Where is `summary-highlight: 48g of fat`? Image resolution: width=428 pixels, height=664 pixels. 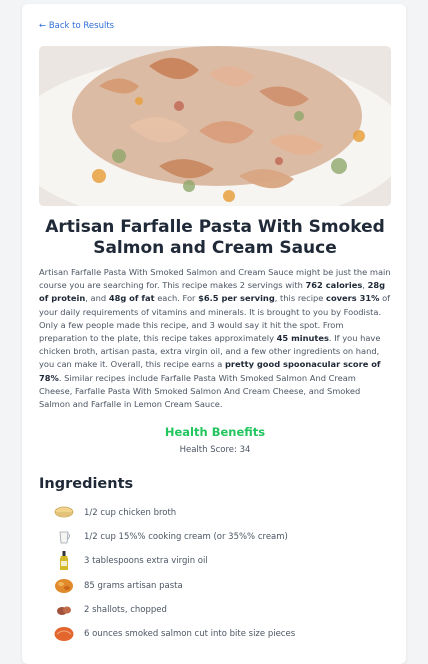 summary-highlight: 48g of fat is located at coordinates (131, 298).